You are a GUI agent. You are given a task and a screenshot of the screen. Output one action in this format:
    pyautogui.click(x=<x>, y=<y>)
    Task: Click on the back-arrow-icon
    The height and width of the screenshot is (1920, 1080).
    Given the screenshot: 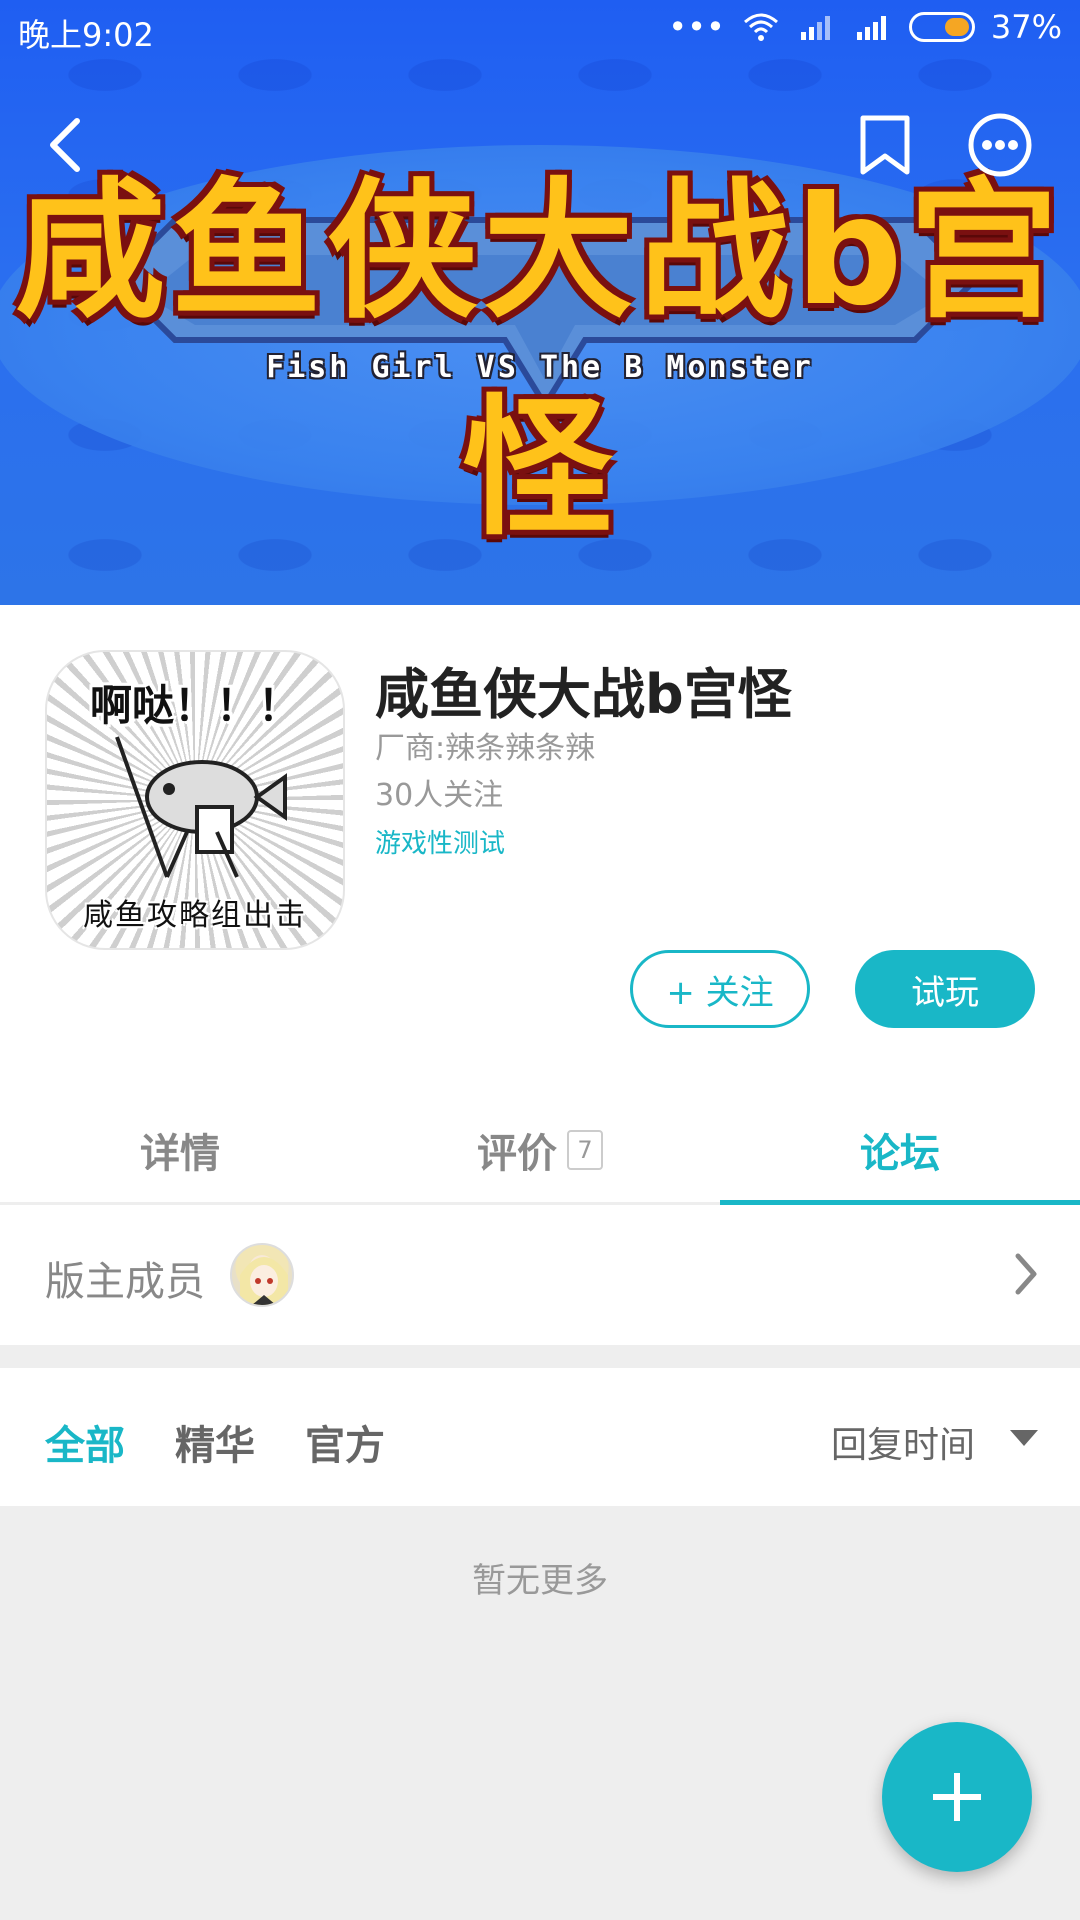 What is the action you would take?
    pyautogui.click(x=65, y=145)
    